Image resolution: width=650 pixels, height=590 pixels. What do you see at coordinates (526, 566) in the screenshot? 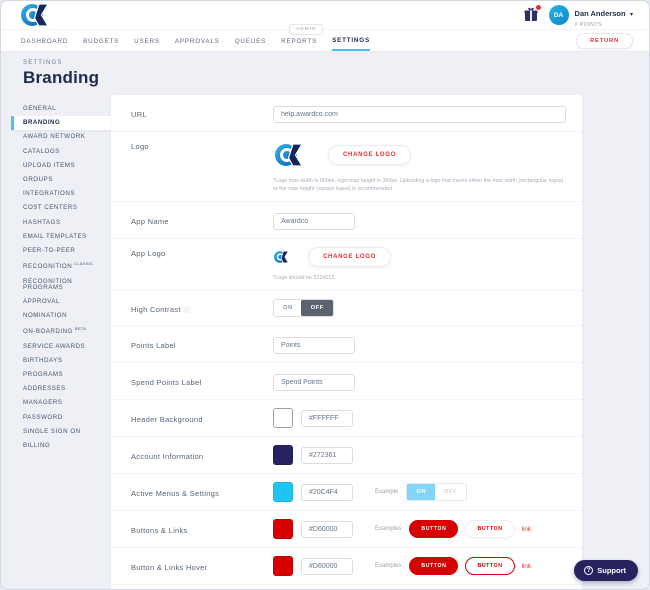
I see `hover-example-link: link` at bounding box center [526, 566].